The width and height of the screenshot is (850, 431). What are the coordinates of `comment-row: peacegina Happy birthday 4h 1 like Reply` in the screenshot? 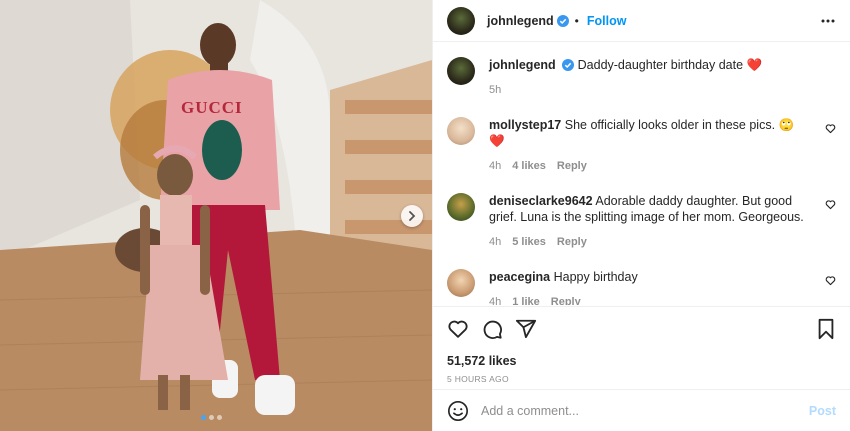 It's located at (641, 287).